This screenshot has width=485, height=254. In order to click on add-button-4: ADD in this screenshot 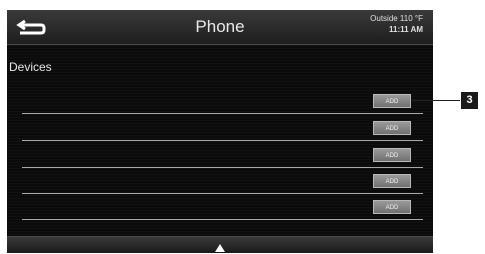, I will do `click(392, 181)`.